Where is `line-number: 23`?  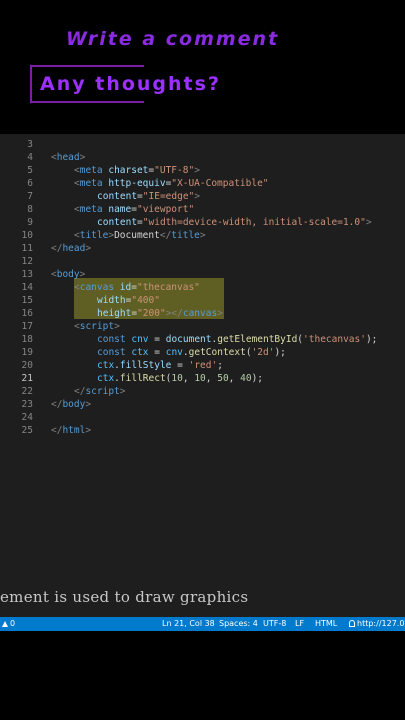 line-number: 23 is located at coordinates (27, 404).